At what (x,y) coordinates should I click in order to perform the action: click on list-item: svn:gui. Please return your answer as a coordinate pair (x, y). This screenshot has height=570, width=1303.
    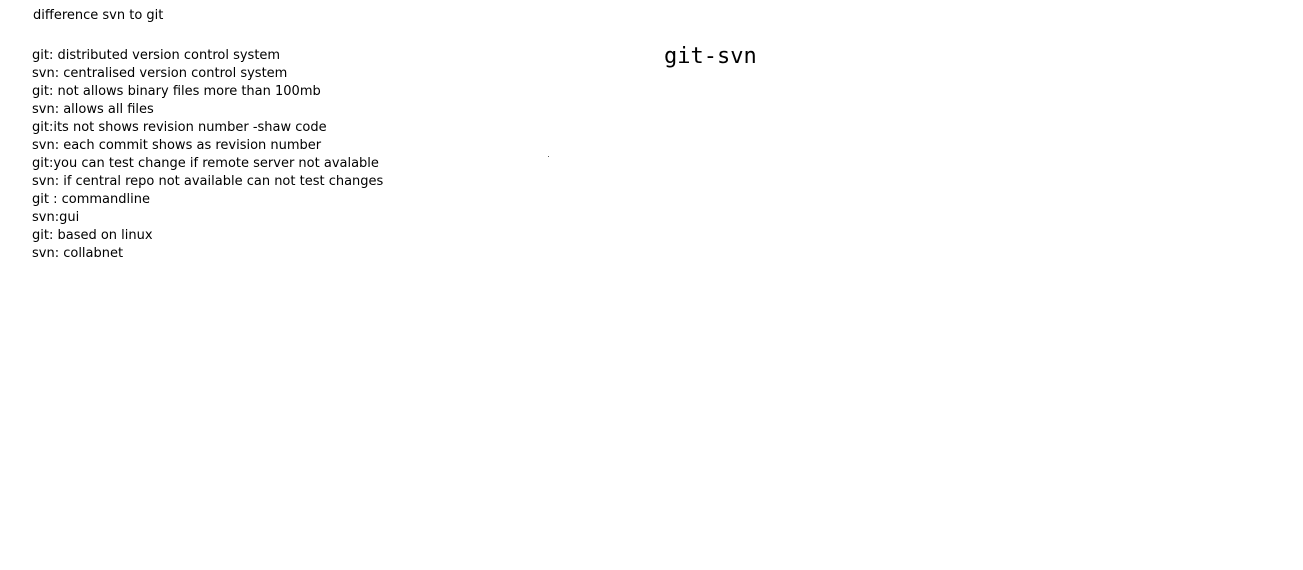
    Looking at the image, I should click on (56, 217).